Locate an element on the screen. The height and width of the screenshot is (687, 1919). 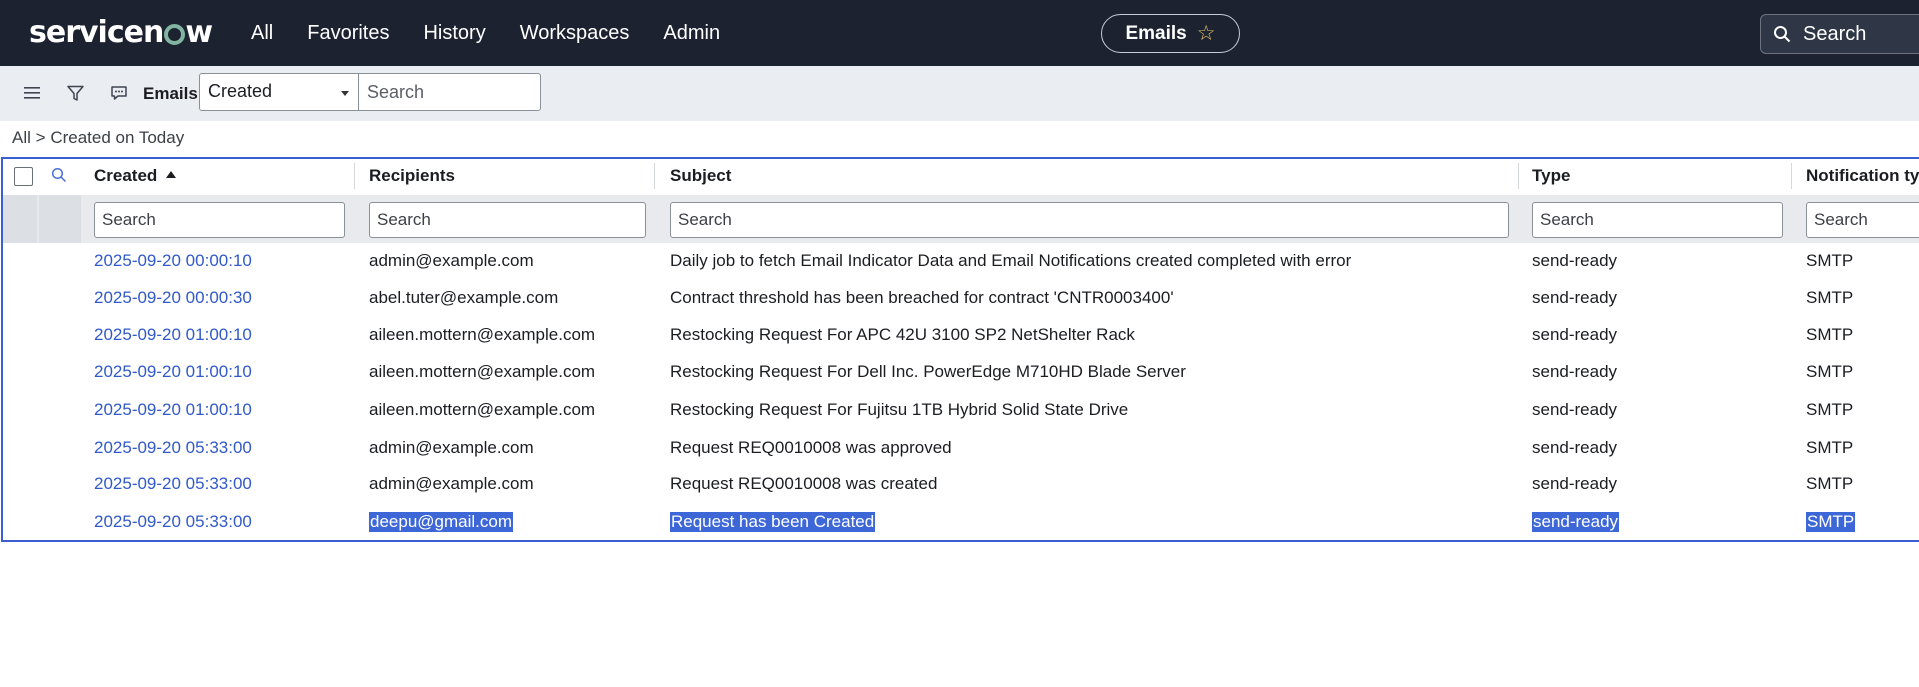
breadcrumb-filter: Created on Today is located at coordinates (117, 137).